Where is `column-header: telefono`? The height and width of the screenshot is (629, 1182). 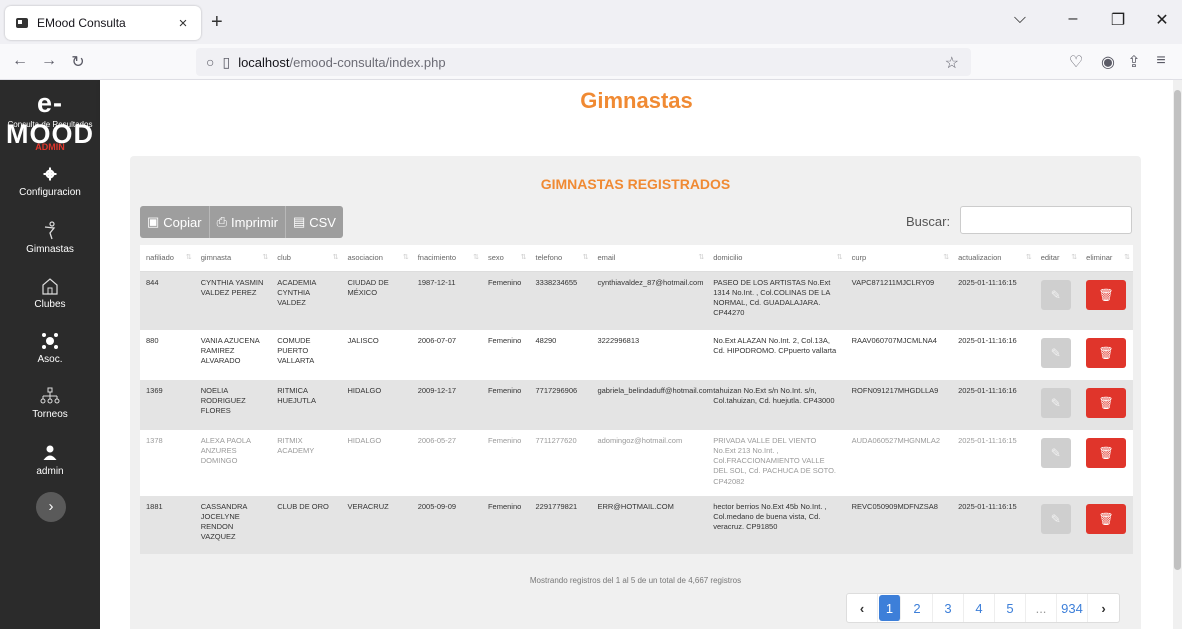
column-header: telefono is located at coordinates (560, 258).